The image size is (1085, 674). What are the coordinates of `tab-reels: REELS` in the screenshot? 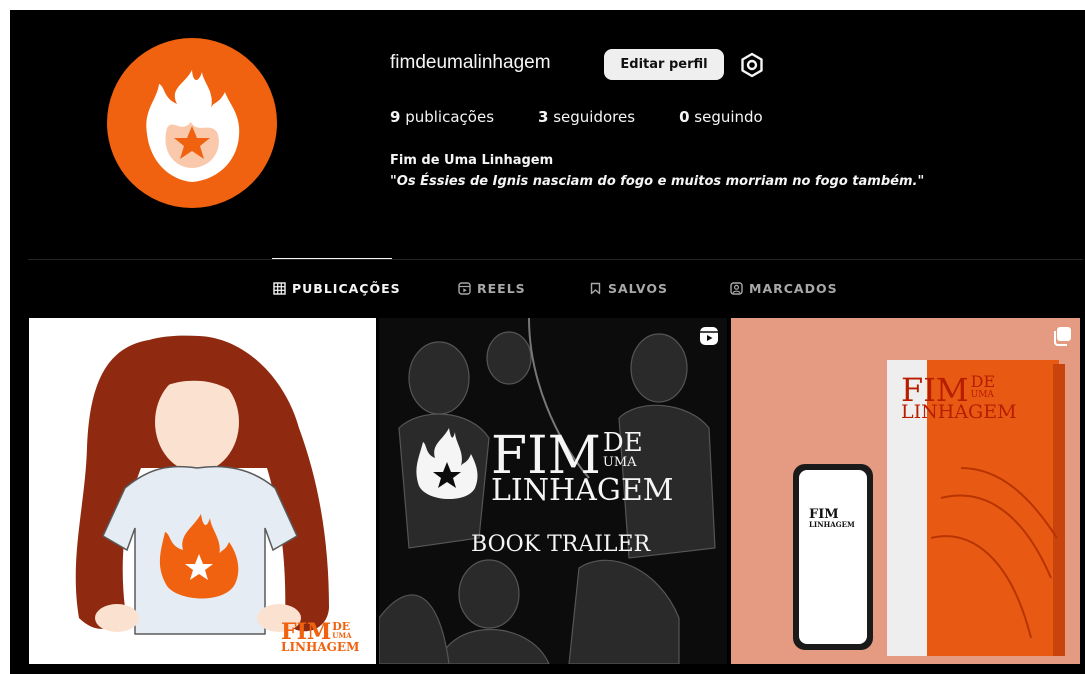 It's located at (492, 288).